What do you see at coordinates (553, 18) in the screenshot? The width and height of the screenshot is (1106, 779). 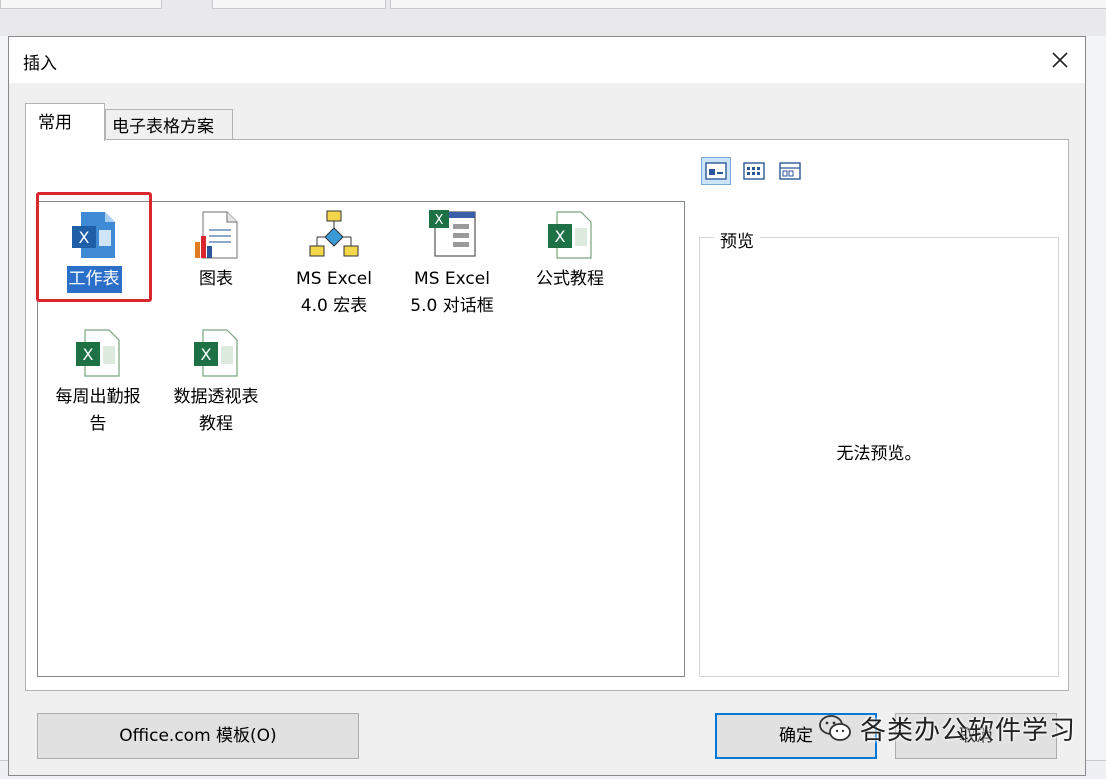 I see `background-window-top` at bounding box center [553, 18].